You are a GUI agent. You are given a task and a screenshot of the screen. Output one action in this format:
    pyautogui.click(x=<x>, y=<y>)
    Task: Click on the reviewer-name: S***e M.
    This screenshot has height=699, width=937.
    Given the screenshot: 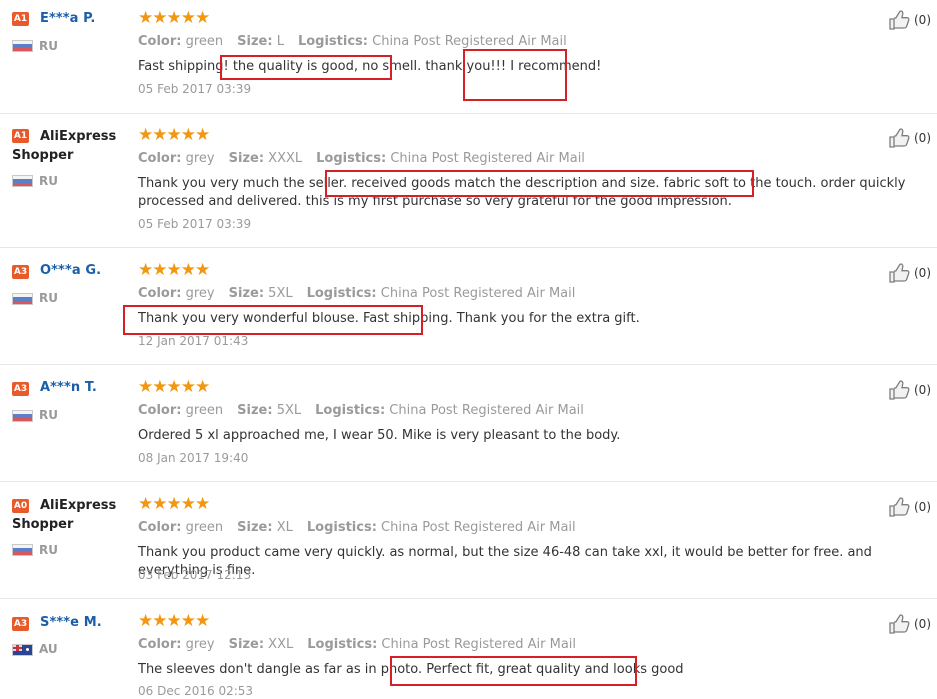 What is the action you would take?
    pyautogui.click(x=71, y=622)
    